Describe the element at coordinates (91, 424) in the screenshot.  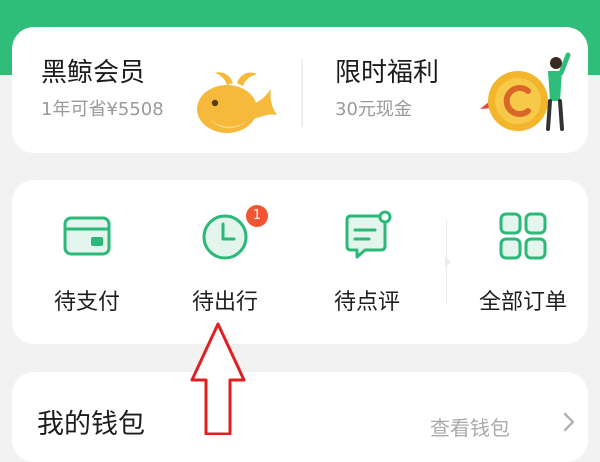
I see `wallet-title: 我的钱包` at that location.